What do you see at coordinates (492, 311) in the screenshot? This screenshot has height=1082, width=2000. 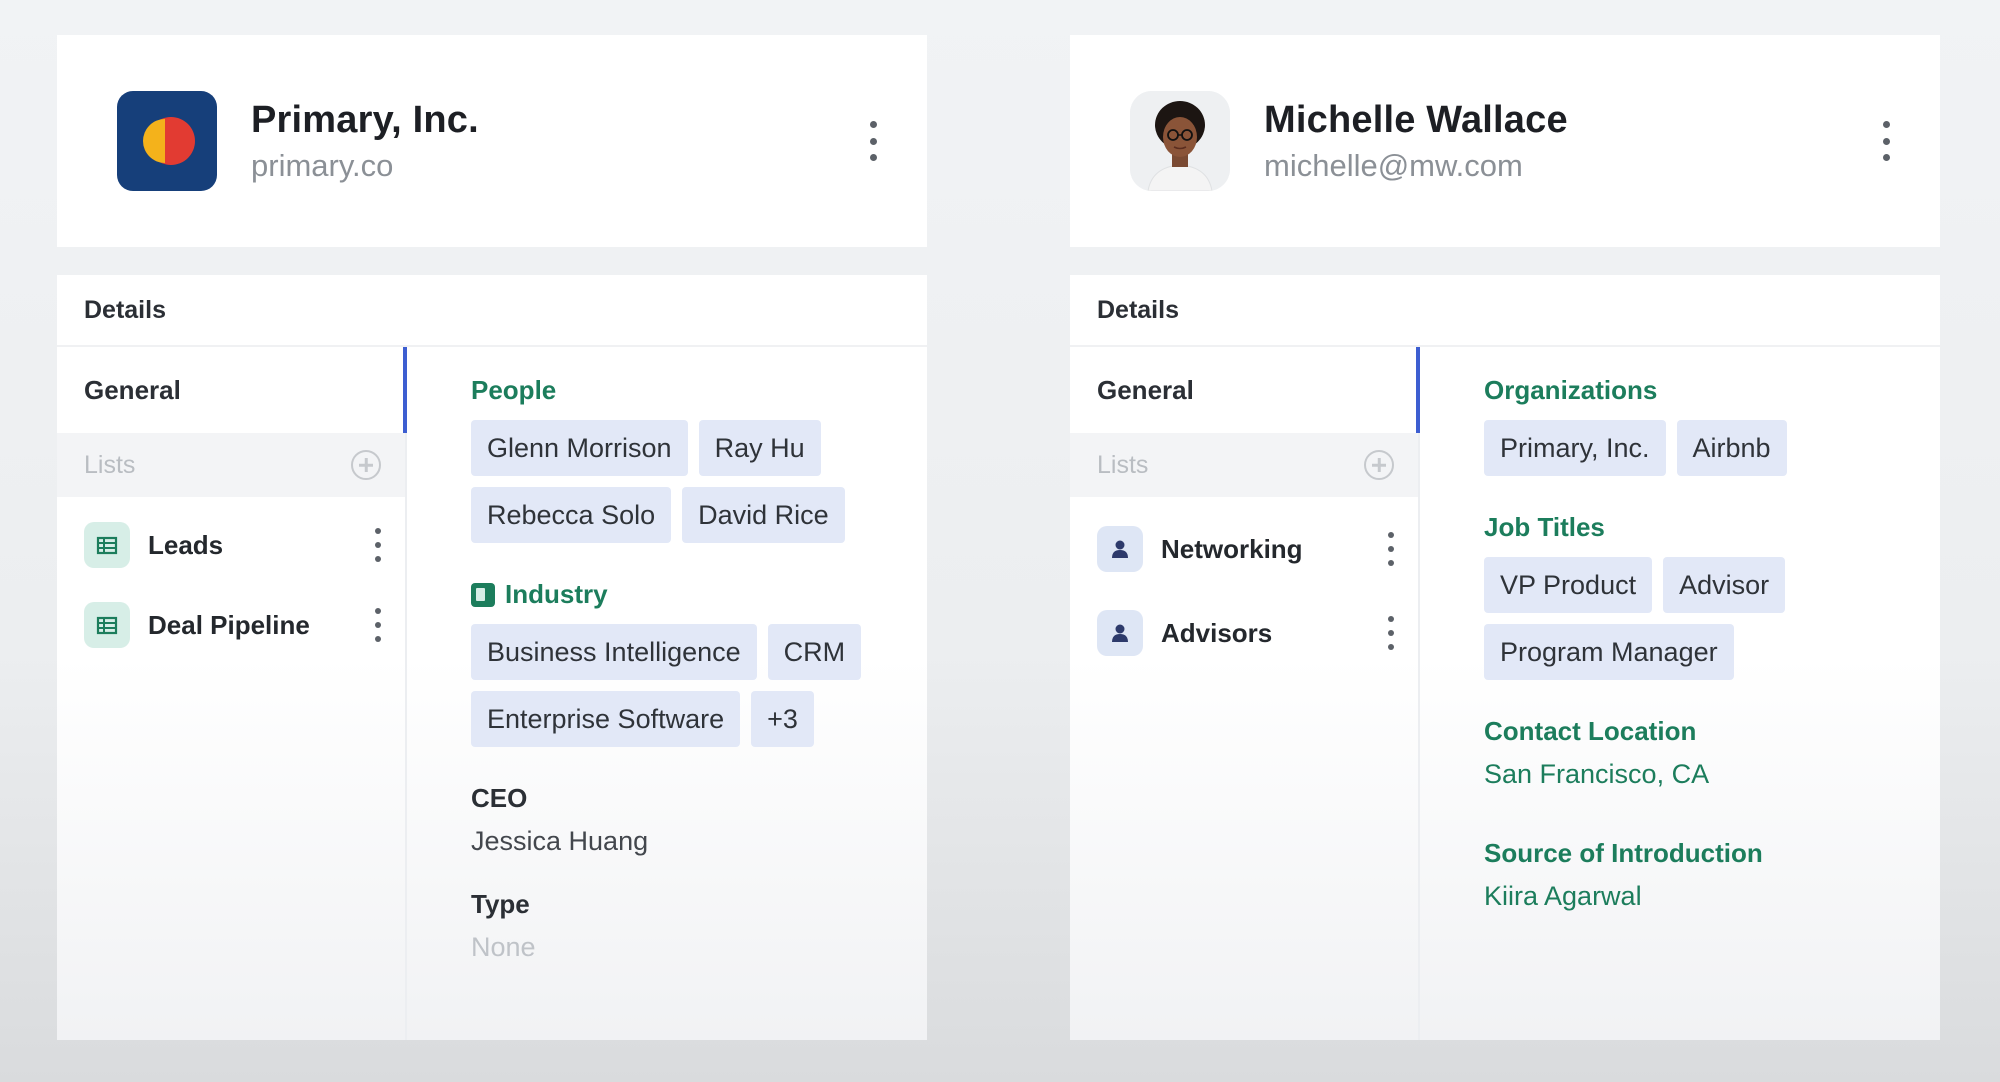 I see `company-details-title: Details` at bounding box center [492, 311].